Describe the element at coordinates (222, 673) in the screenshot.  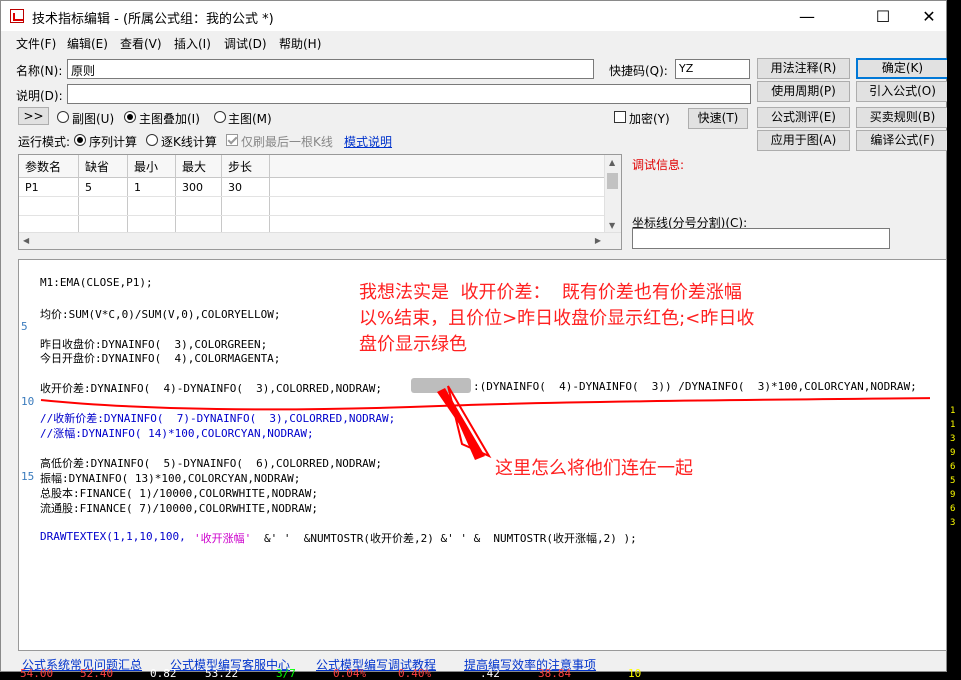
I see `quote-value: 53.22` at that location.